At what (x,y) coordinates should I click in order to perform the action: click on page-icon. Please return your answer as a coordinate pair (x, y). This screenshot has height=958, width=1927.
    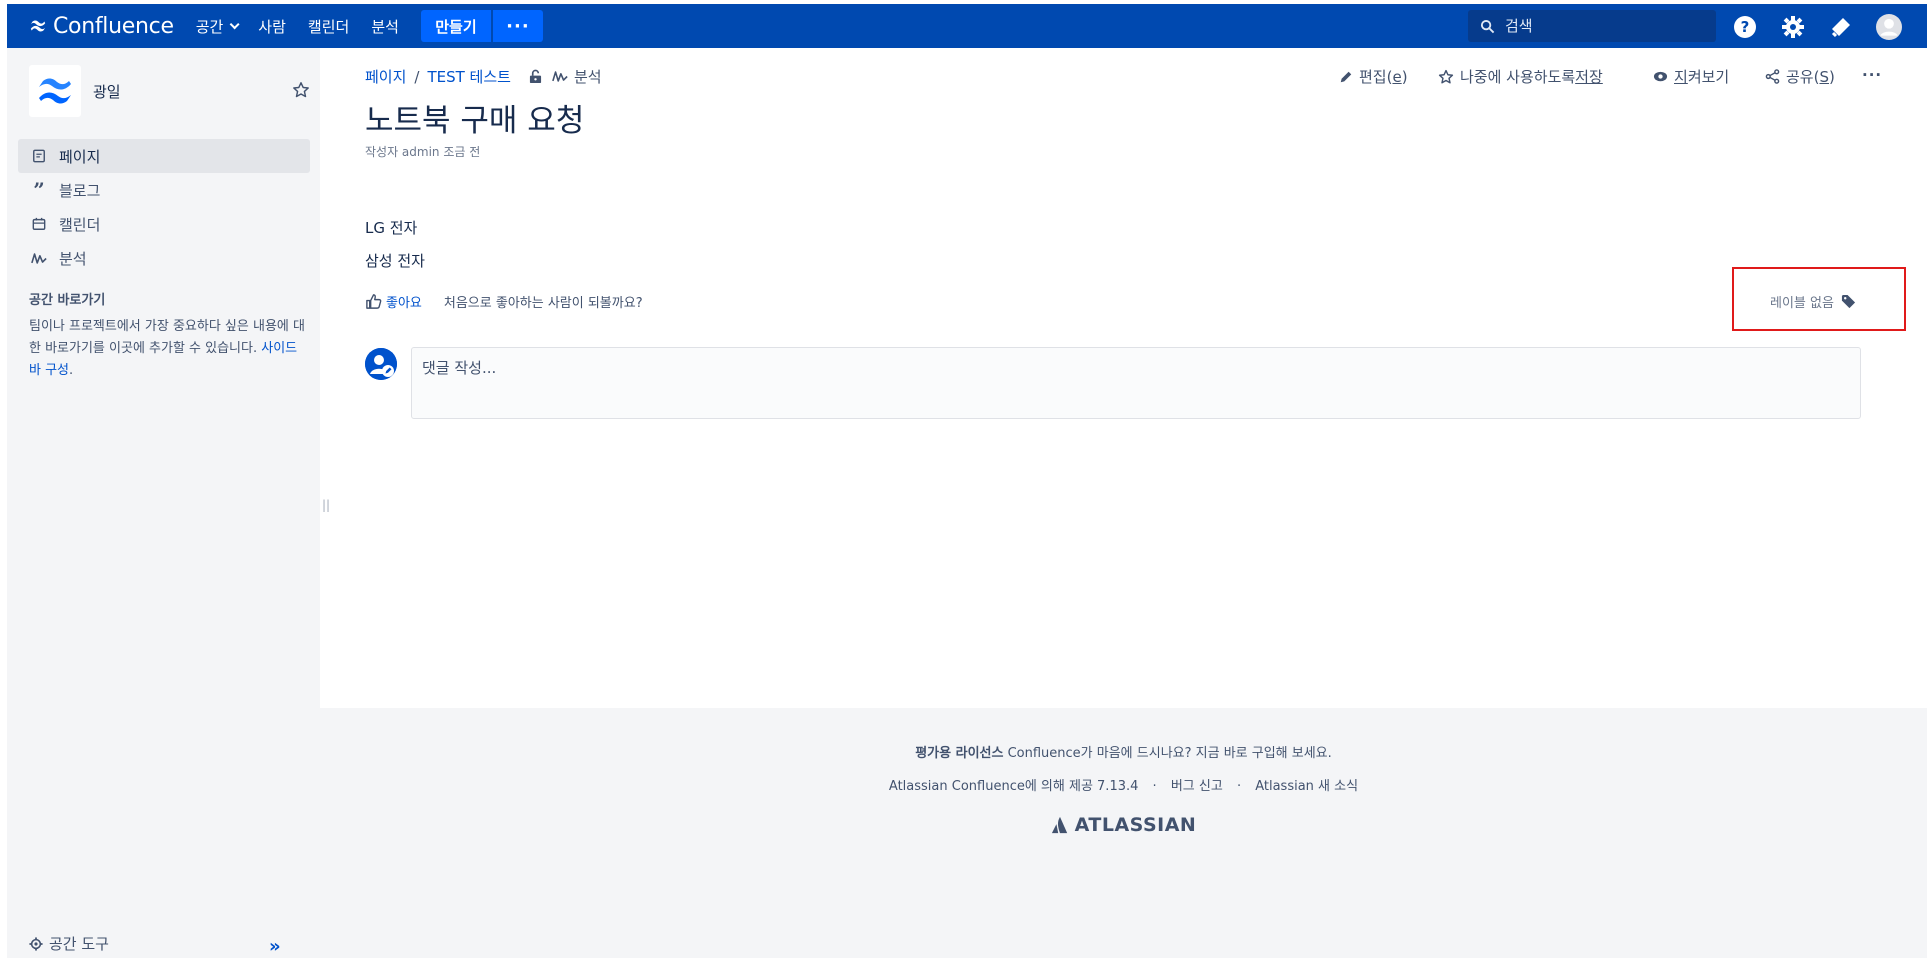
    Looking at the image, I should click on (39, 156).